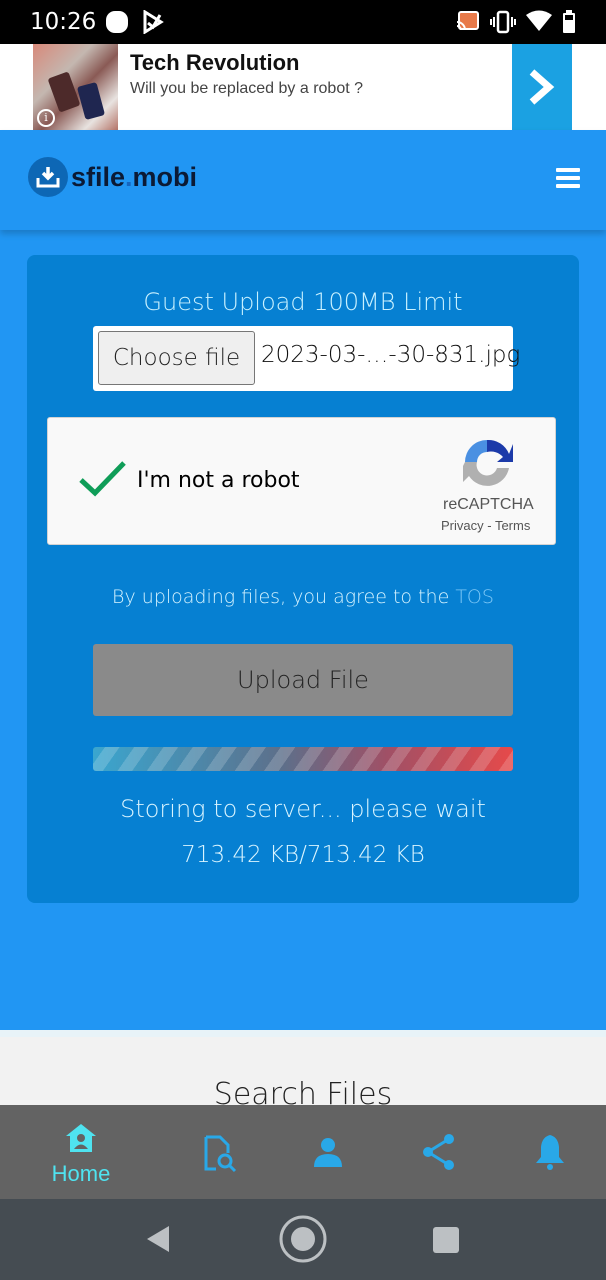 The height and width of the screenshot is (1280, 606). I want to click on status-bar: 10:26, so click(303, 22).